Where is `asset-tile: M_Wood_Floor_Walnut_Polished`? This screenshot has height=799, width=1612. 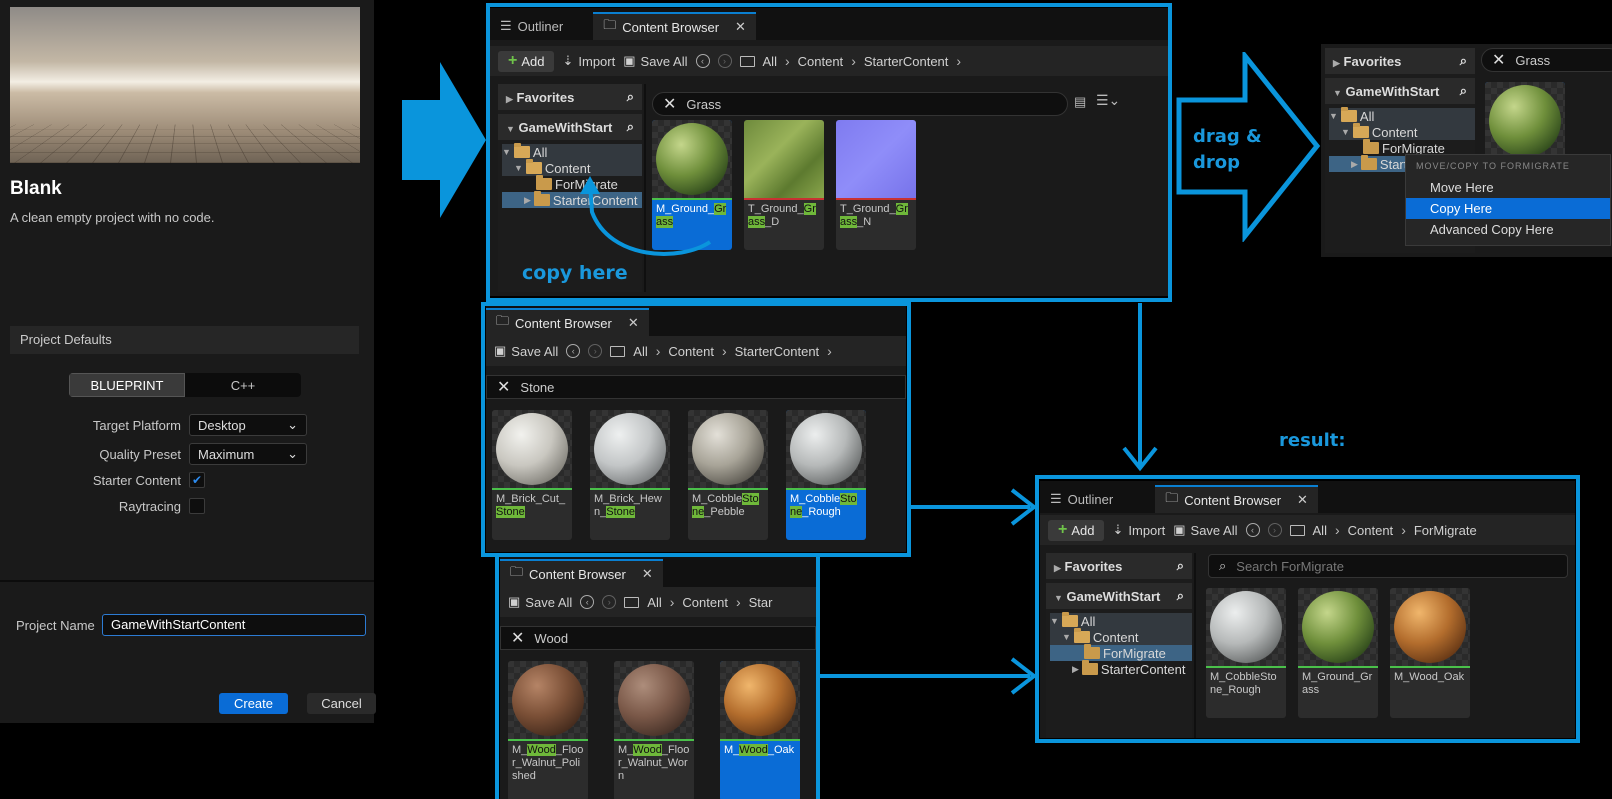
asset-tile: M_Wood_Floor_Walnut_Polished is located at coordinates (548, 730).